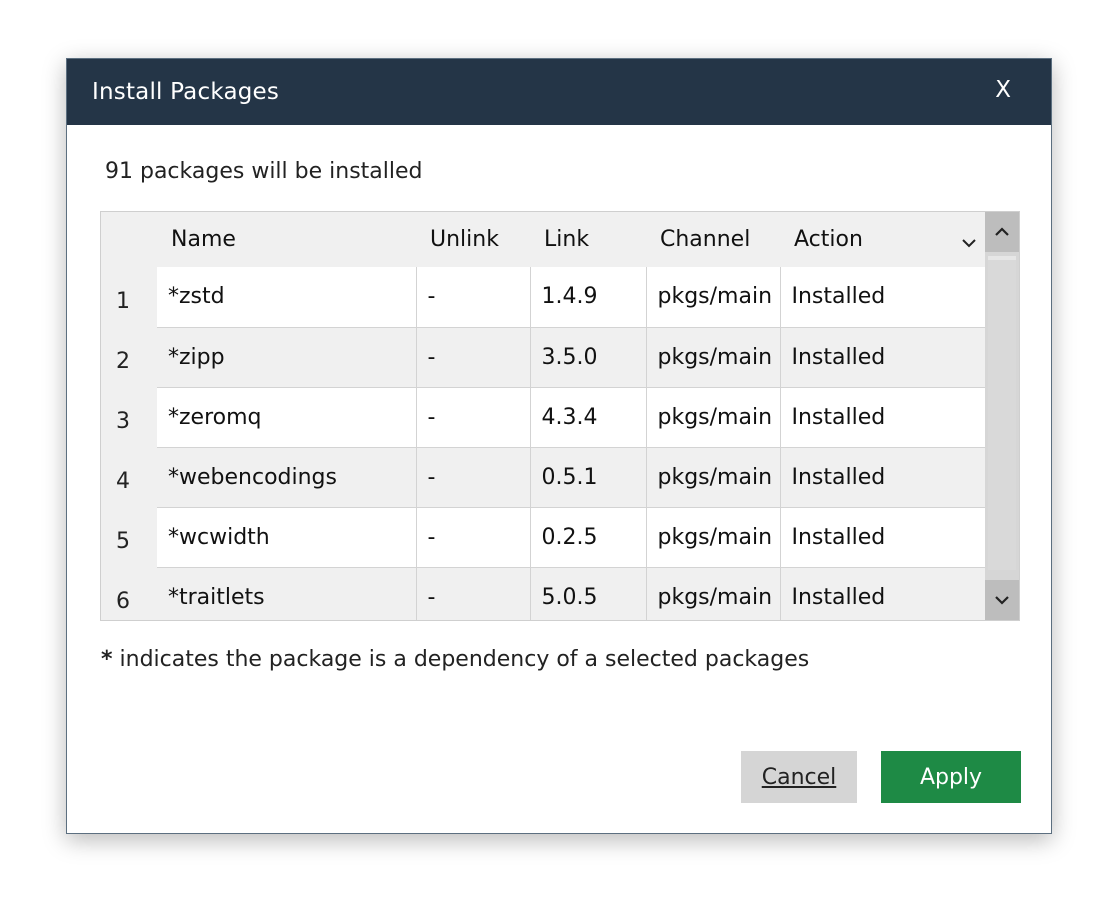  I want to click on column-header-channel: Channel, so click(713, 239).